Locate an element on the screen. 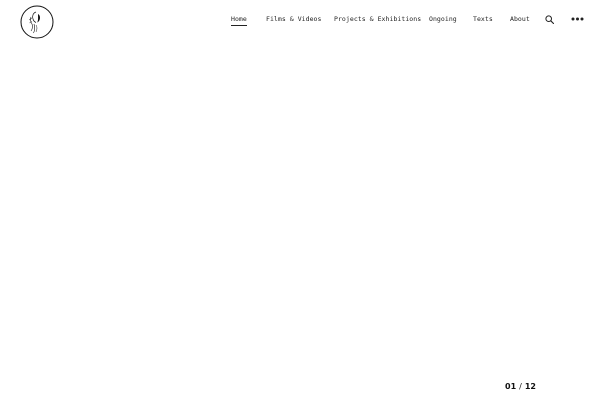 Image resolution: width=600 pixels, height=400 pixels. more-menu-button is located at coordinates (577, 19).